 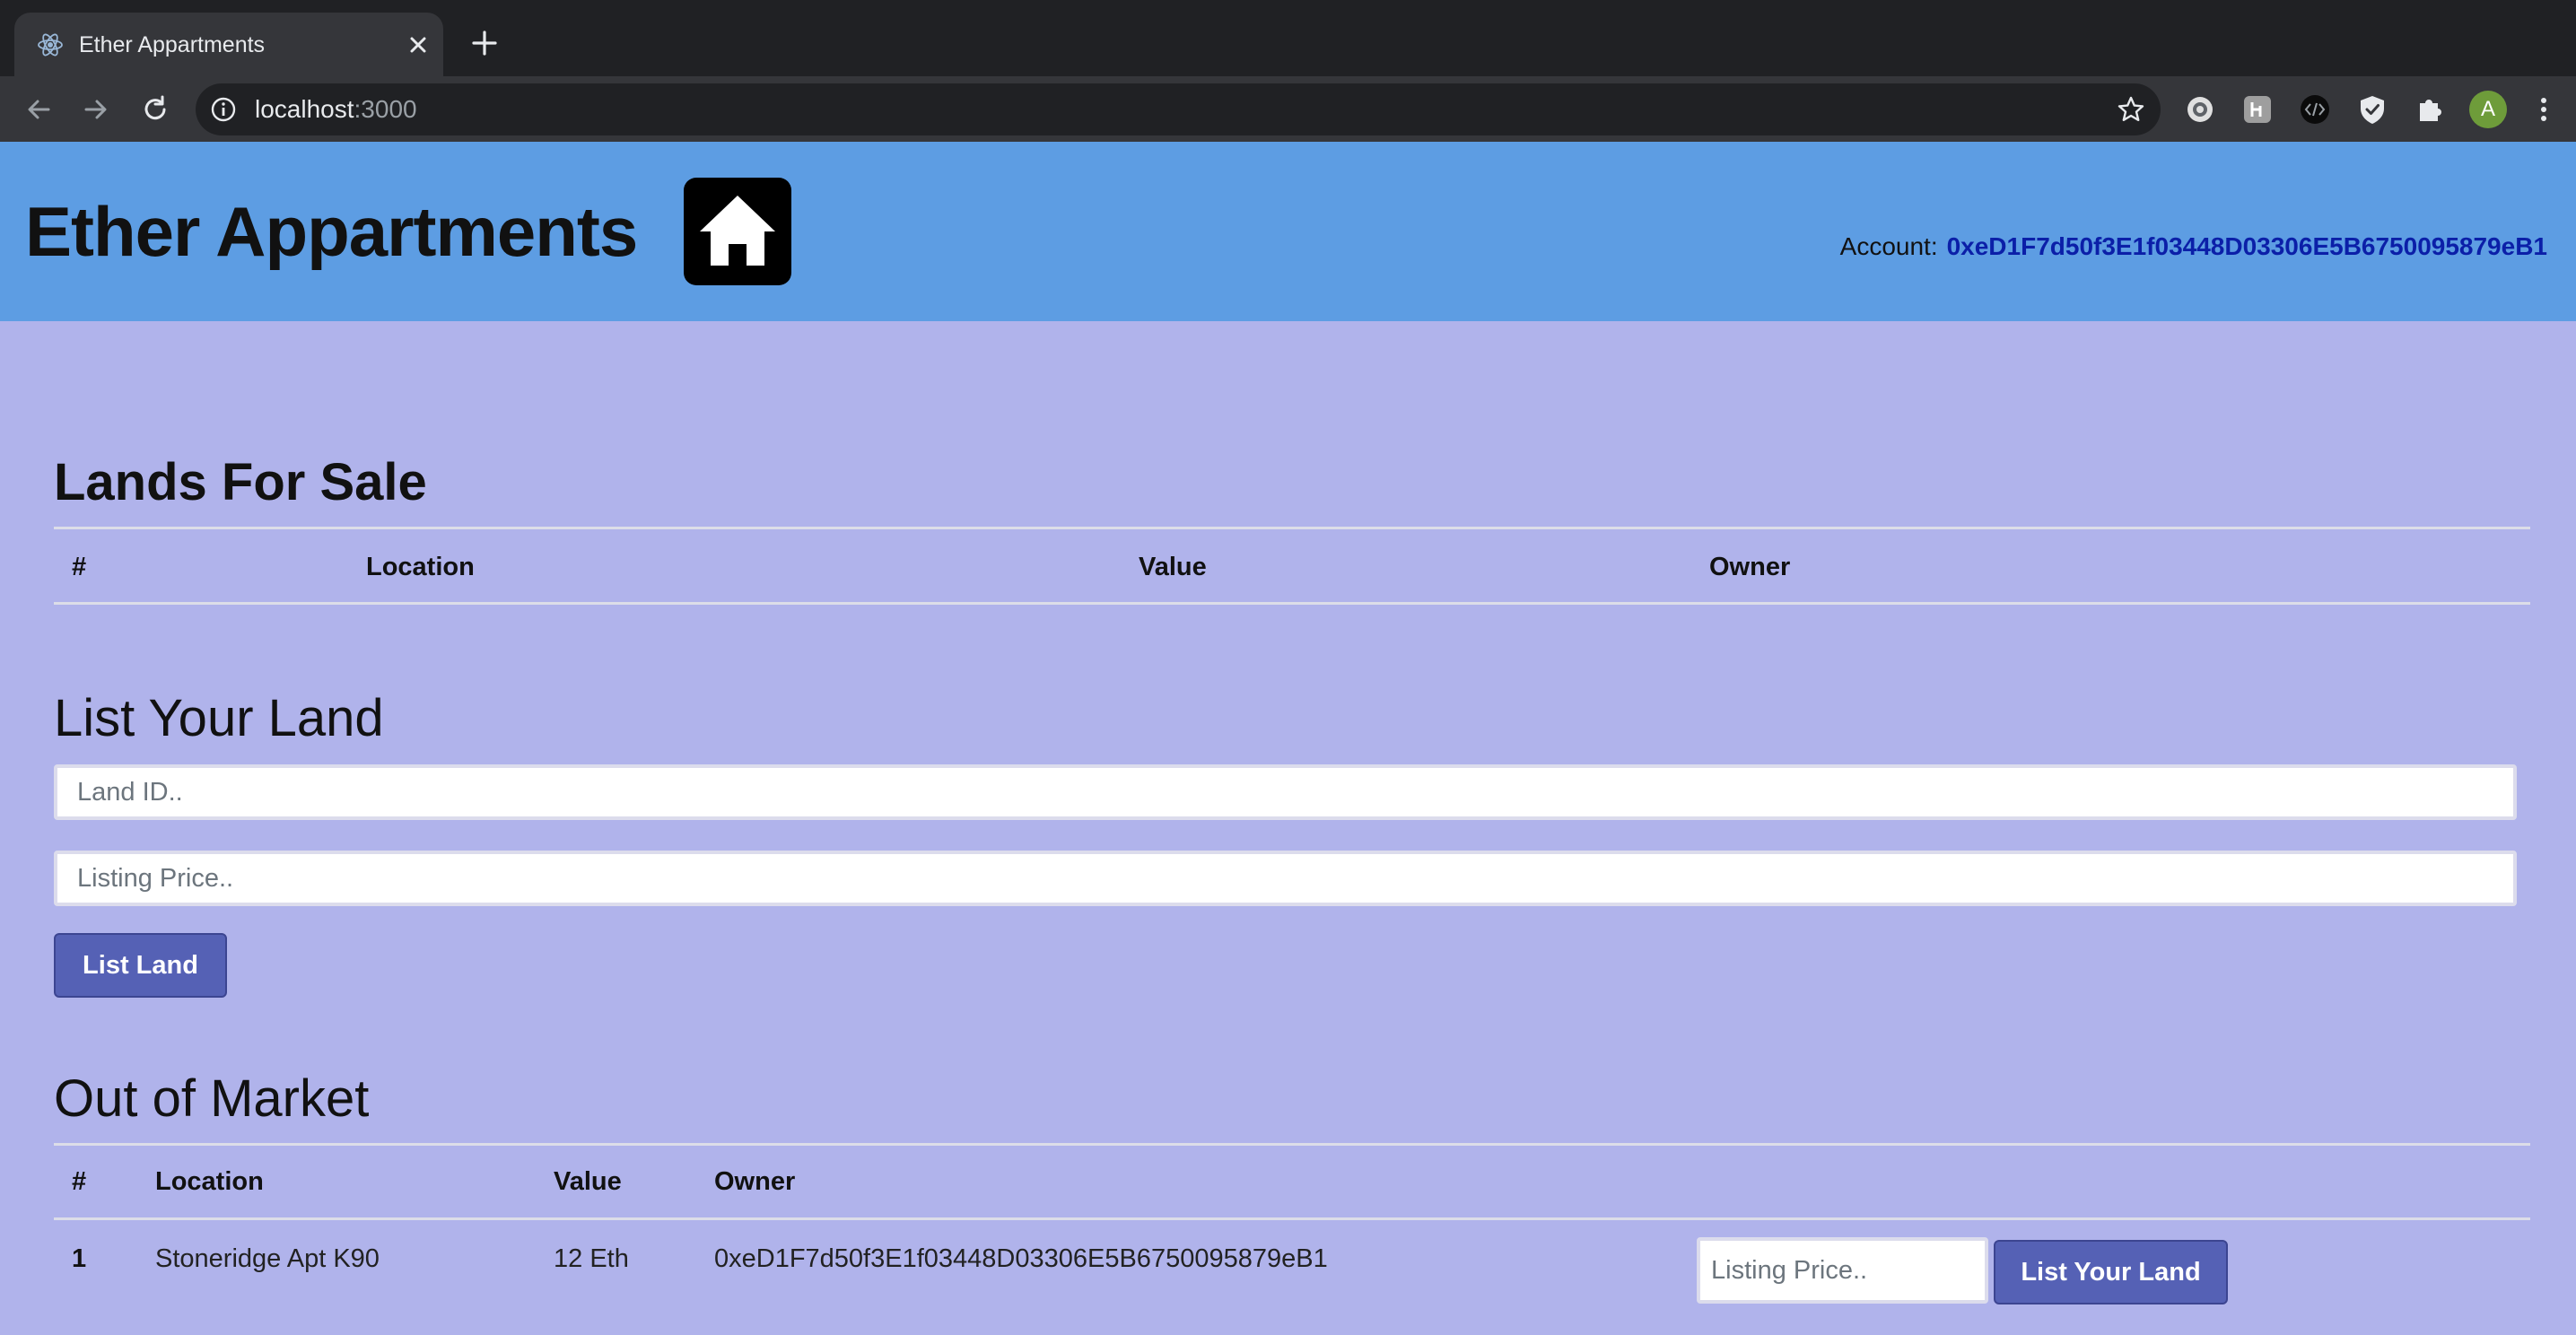 What do you see at coordinates (418, 45) in the screenshot?
I see `close-icon` at bounding box center [418, 45].